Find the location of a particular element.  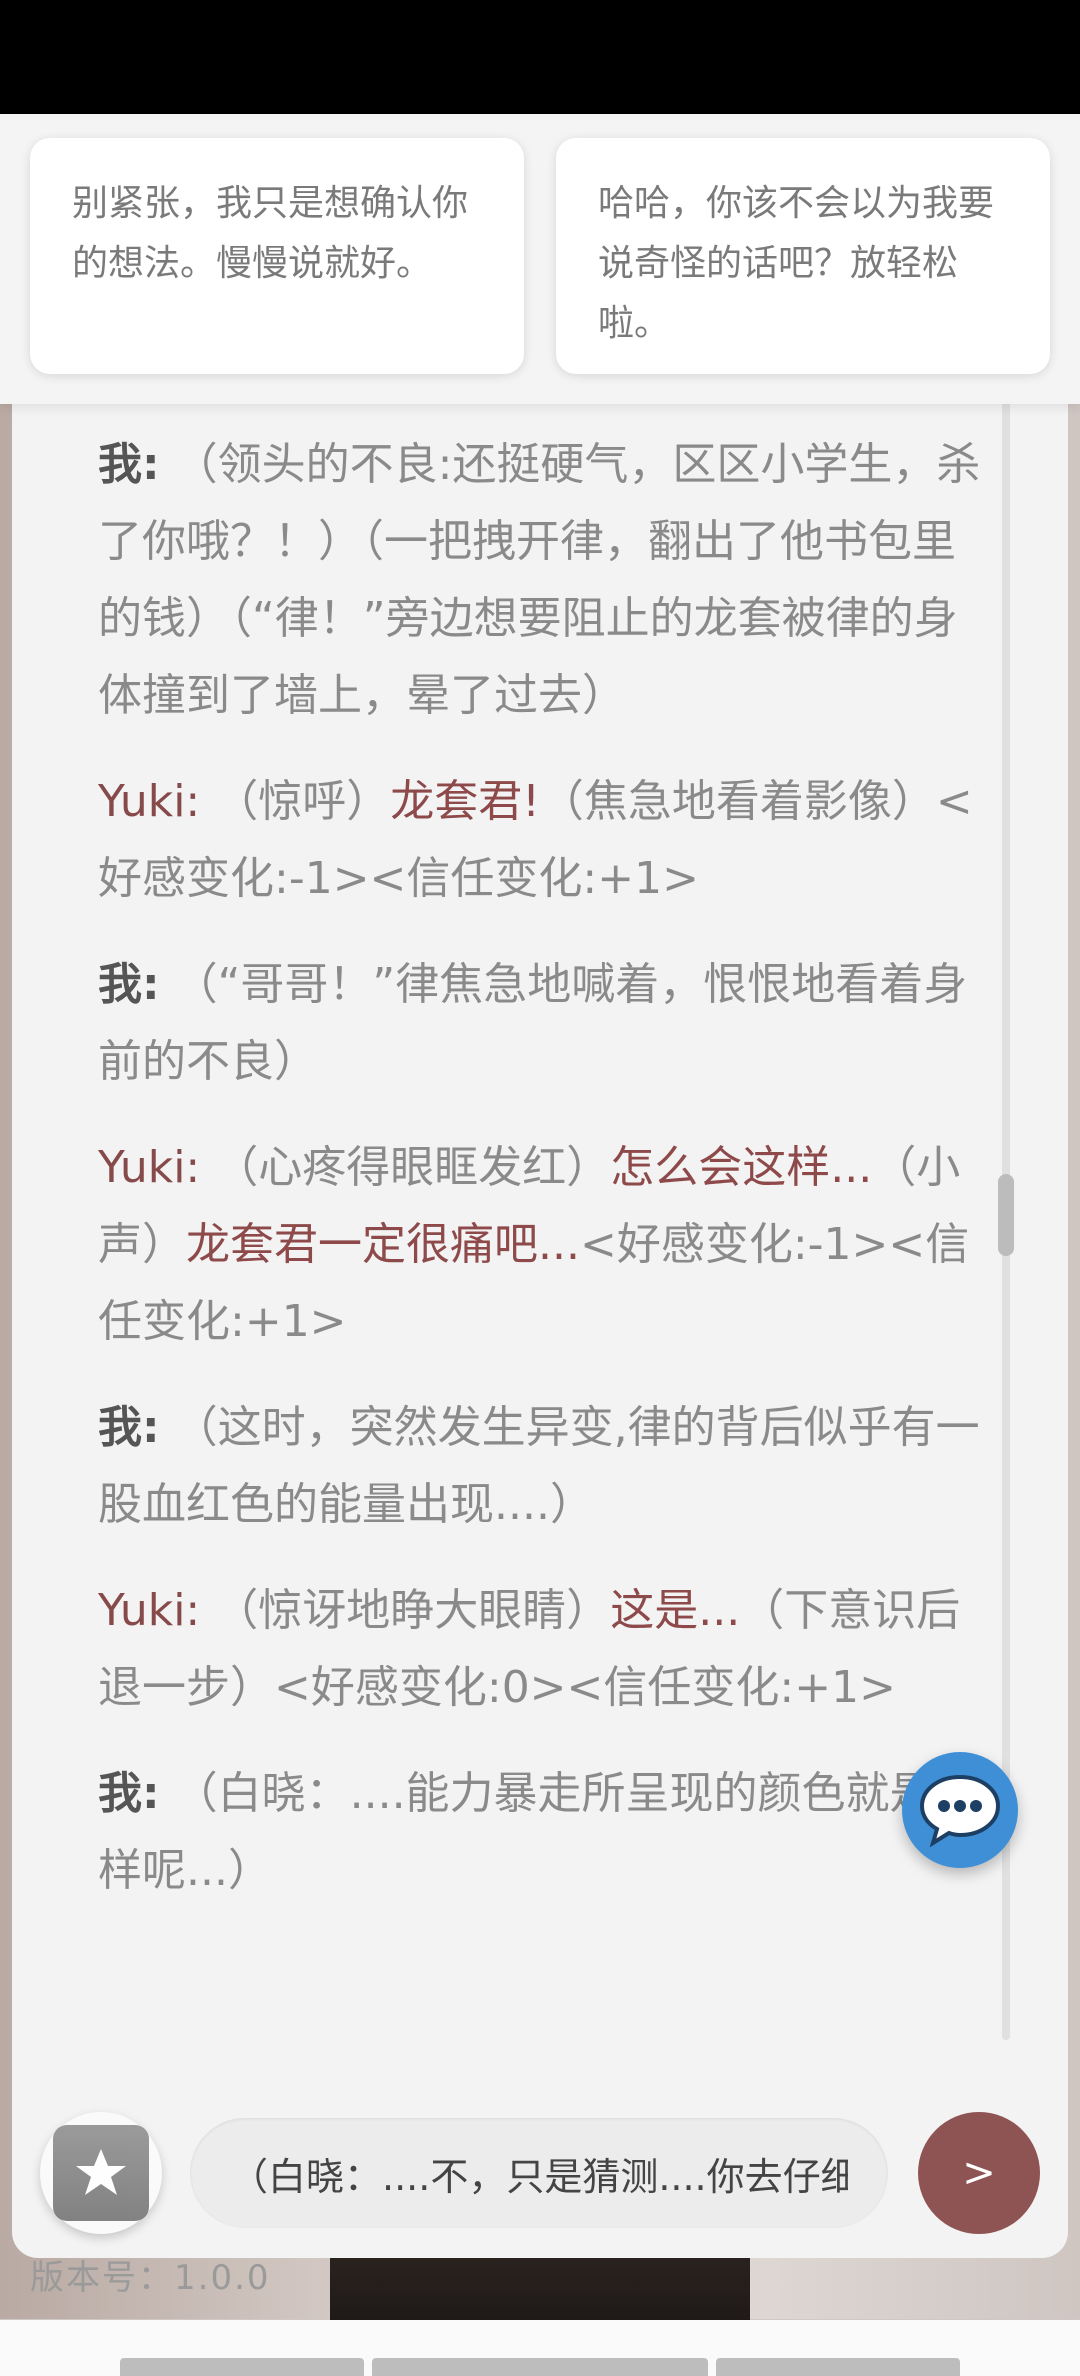

message-text: （惊呼） is located at coordinates (302, 801).